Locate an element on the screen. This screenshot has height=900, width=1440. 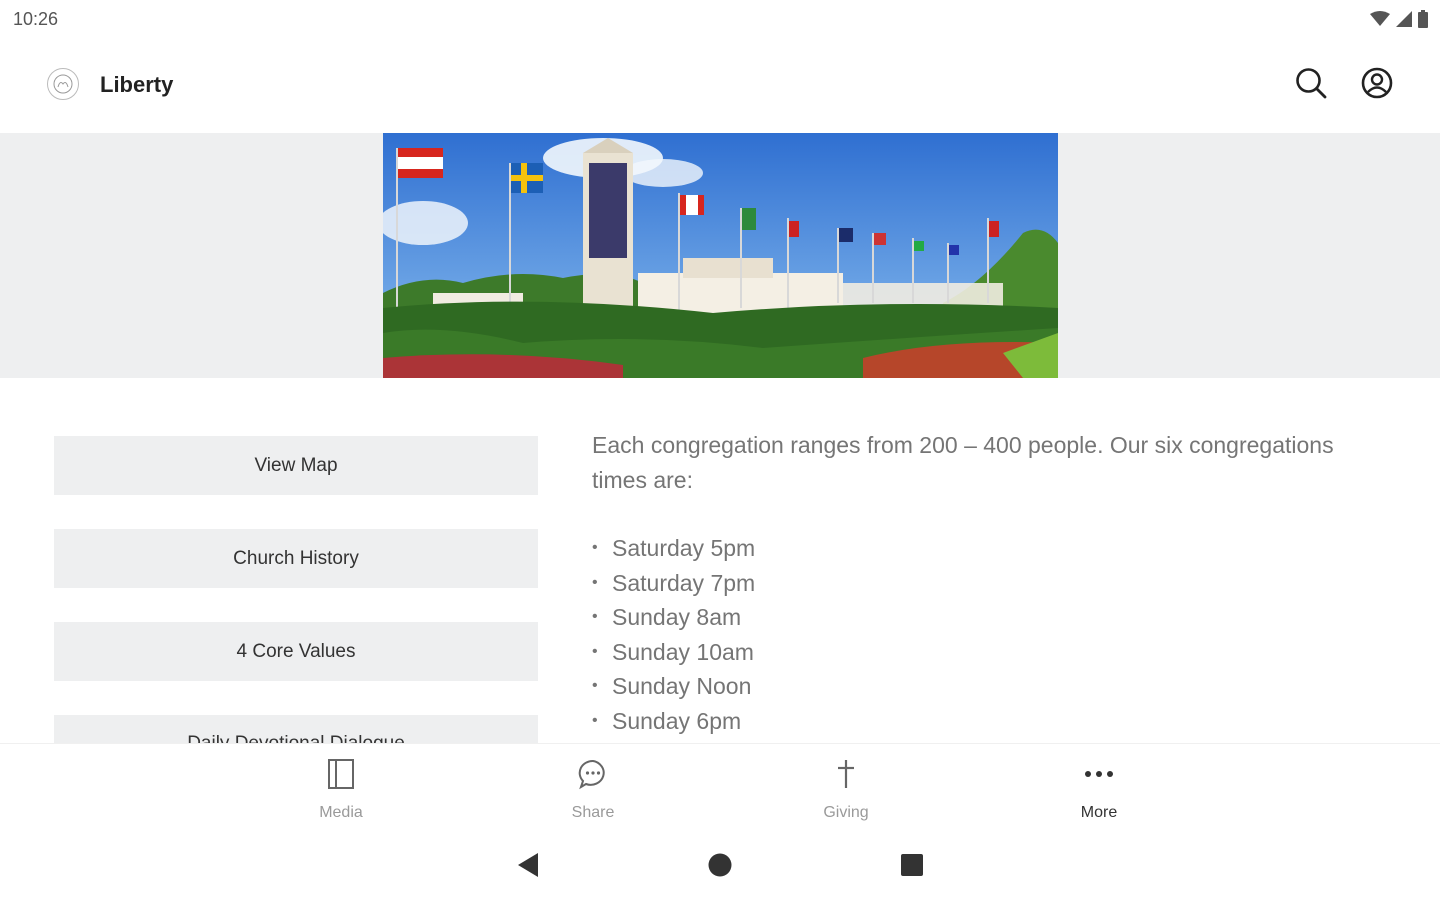
bottom-tab-bar: Media Share Giving More is located at coordinates (720, 788).